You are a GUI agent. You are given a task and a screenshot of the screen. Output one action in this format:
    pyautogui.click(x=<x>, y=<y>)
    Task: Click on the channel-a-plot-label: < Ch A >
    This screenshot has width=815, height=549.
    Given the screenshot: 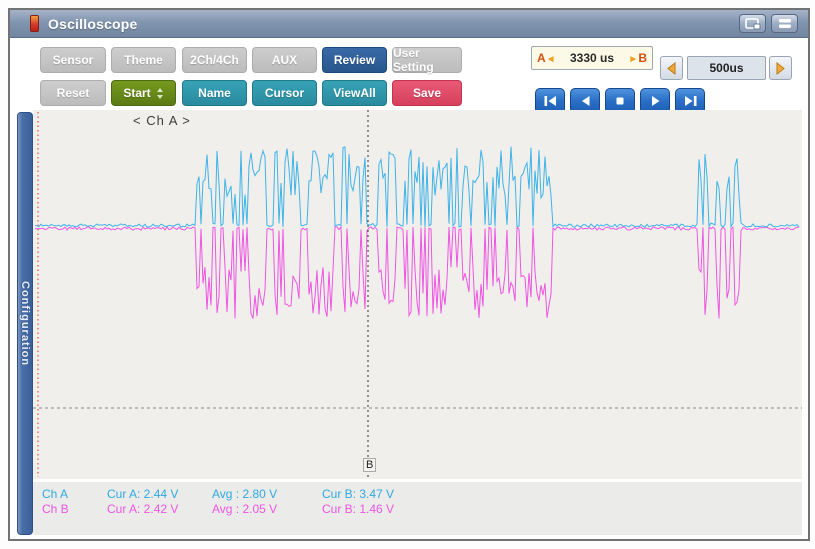 What is the action you would take?
    pyautogui.click(x=162, y=120)
    